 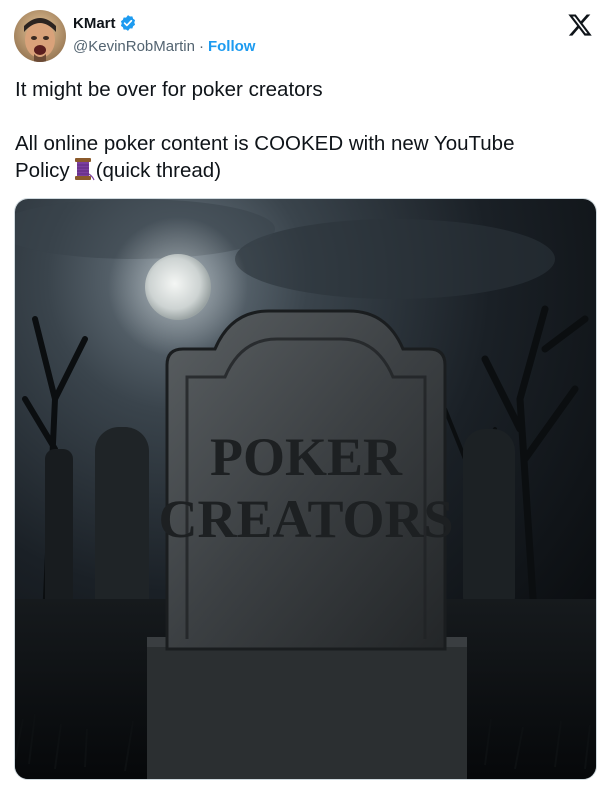 What do you see at coordinates (305, 519) in the screenshot?
I see `tombstone-line-2: CREATORS` at bounding box center [305, 519].